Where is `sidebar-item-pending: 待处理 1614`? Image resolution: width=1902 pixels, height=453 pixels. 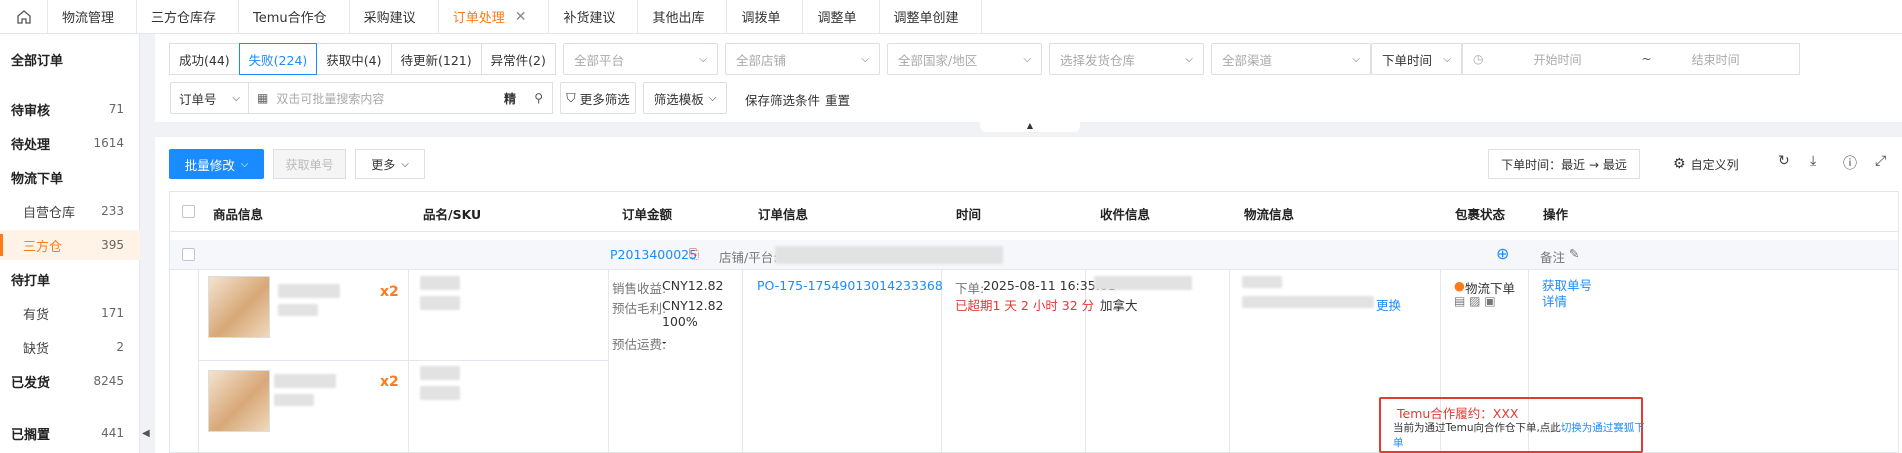
sidebar-item-pending: 待处理 1614 is located at coordinates (70, 143).